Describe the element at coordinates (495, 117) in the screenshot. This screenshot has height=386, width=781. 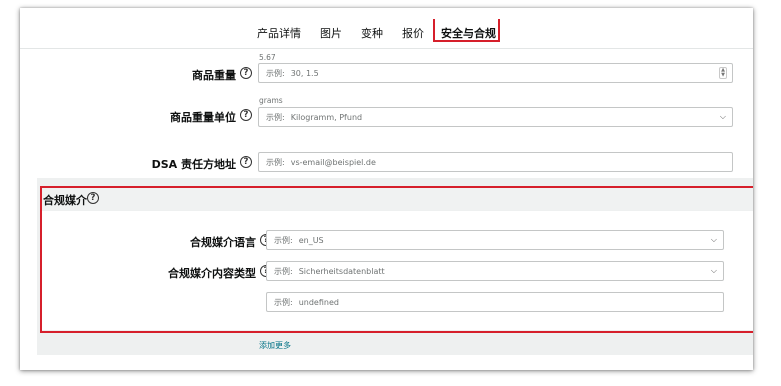
I see `weight-unit-select: 示例: Kilogramm, Pfund ⌵` at that location.